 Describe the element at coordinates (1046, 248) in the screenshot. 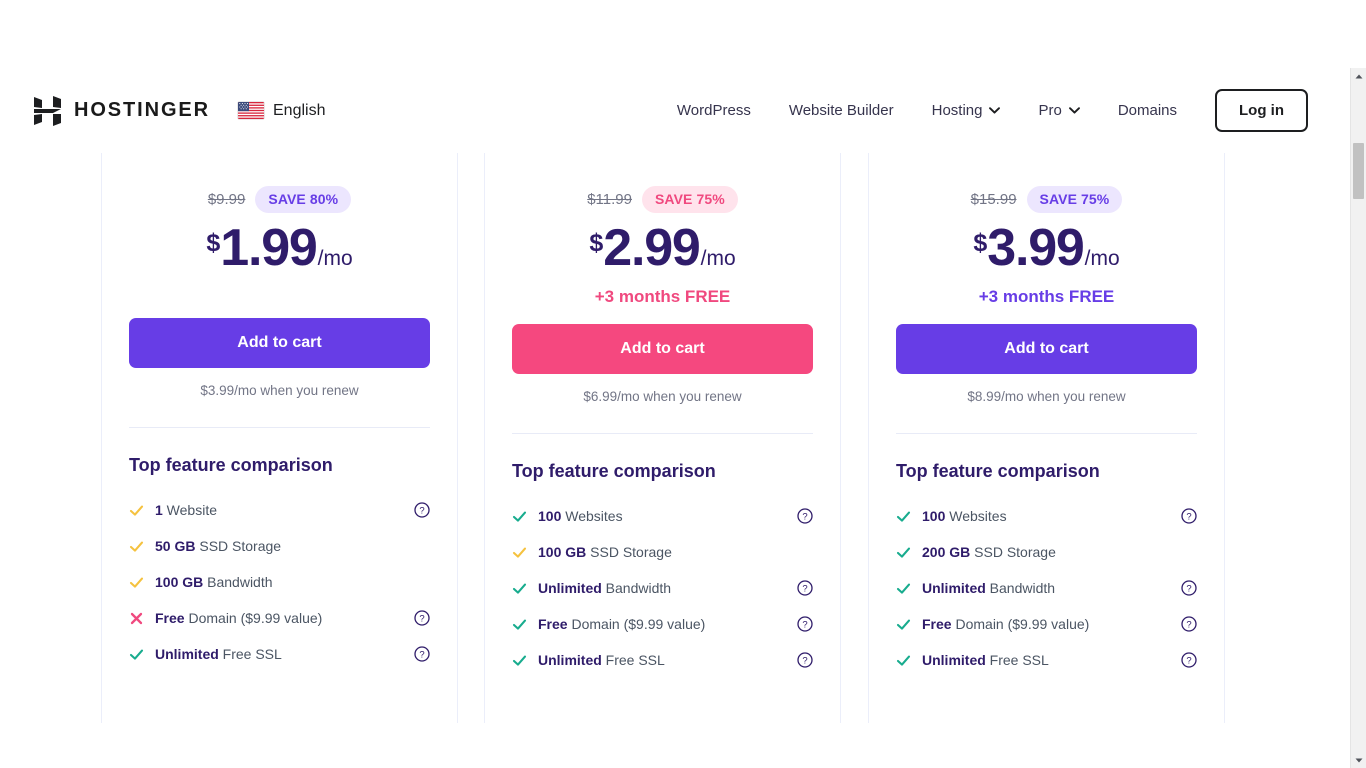

I see `current-price: $ 3.99 /mo` at that location.